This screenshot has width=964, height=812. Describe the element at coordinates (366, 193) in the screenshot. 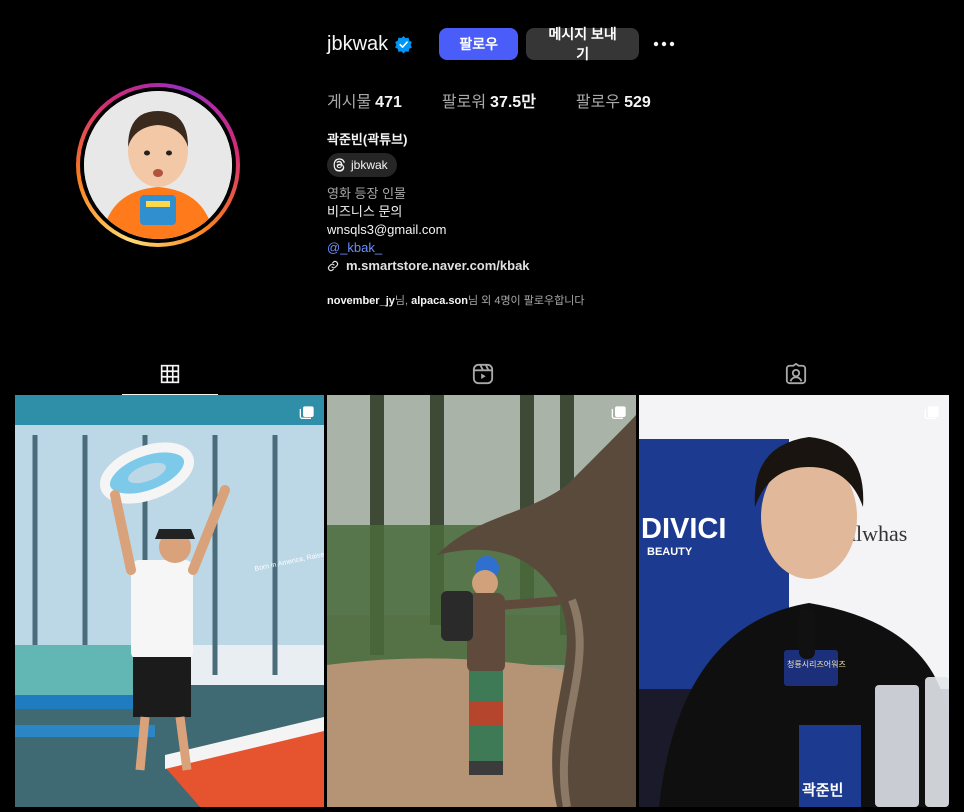

I see `profile-category: 영화 등장 인물` at that location.